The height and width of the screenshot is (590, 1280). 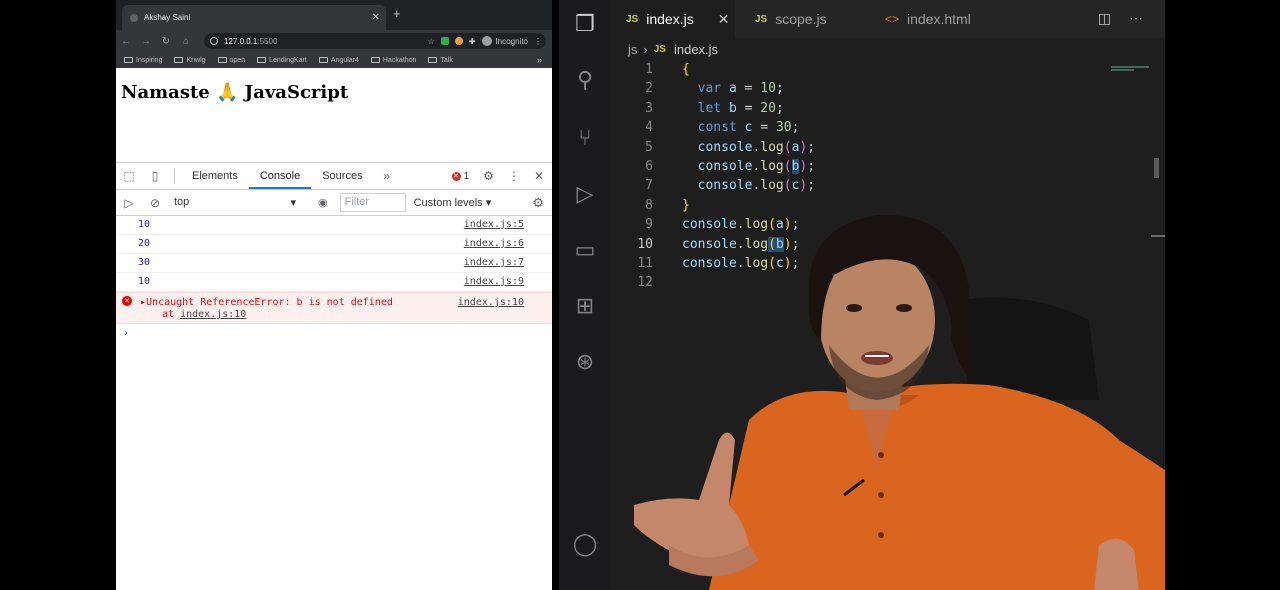 What do you see at coordinates (215, 176) in the screenshot?
I see `tab-elements: Elements` at bounding box center [215, 176].